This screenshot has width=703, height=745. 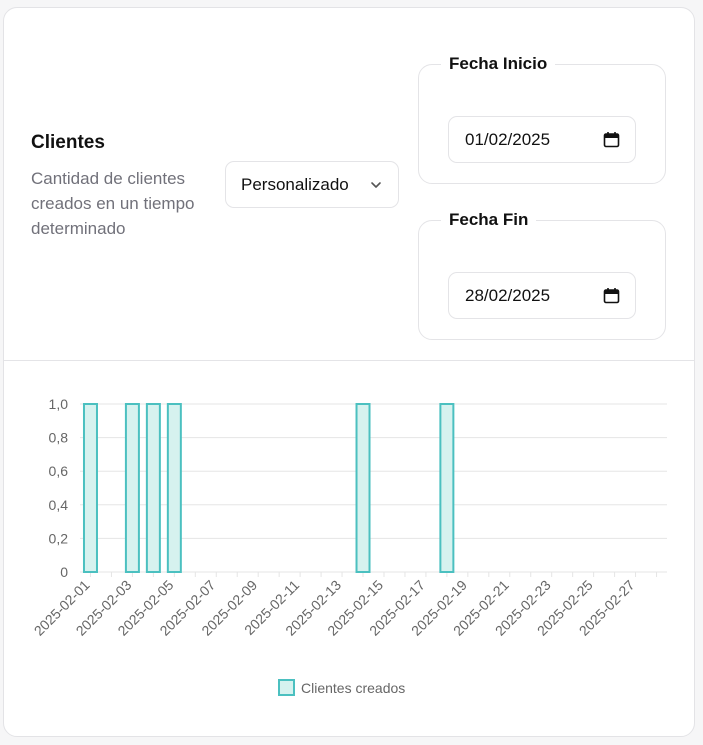 I want to click on y-tick-label: 0,4, so click(x=59, y=505).